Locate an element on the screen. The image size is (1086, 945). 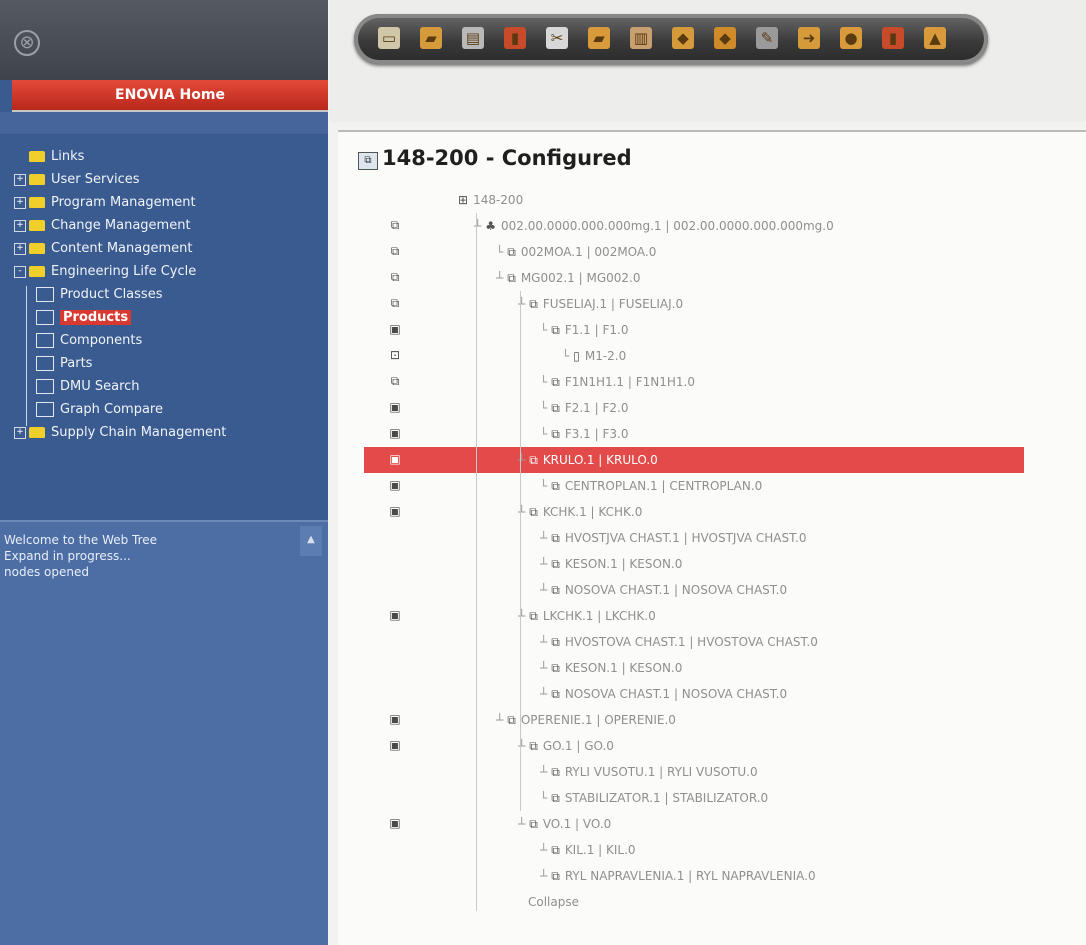
copy-icon: ▰ is located at coordinates (599, 38).